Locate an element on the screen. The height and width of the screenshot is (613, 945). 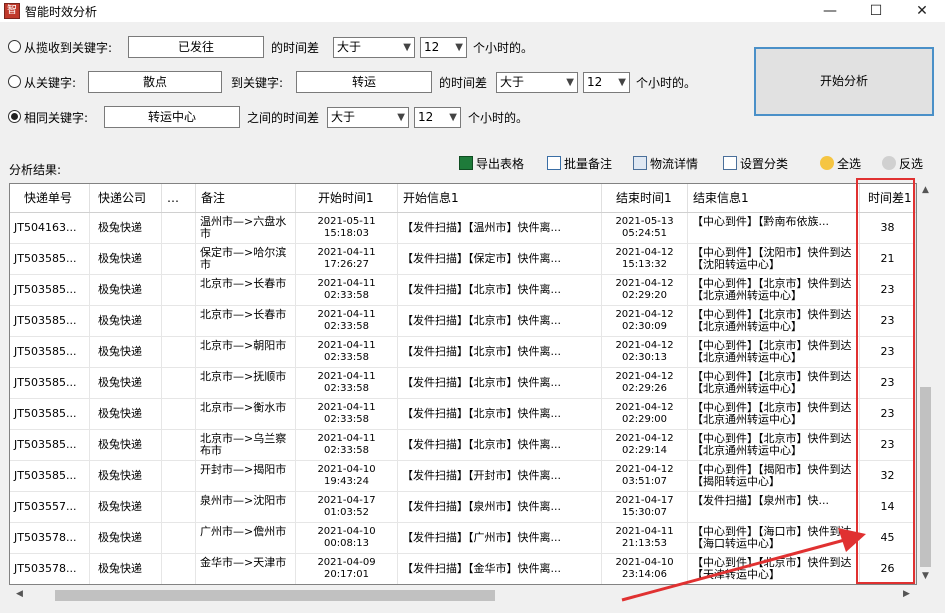
start-analysis-button: 开始分析 is located at coordinates (844, 81).